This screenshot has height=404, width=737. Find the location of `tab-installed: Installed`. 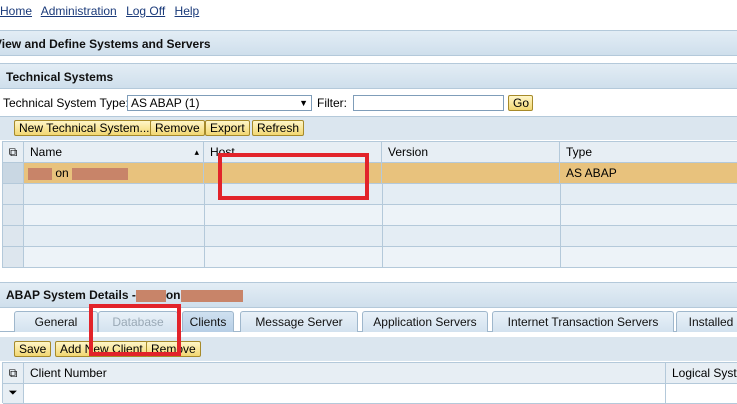

tab-installed: Installed is located at coordinates (706, 321).